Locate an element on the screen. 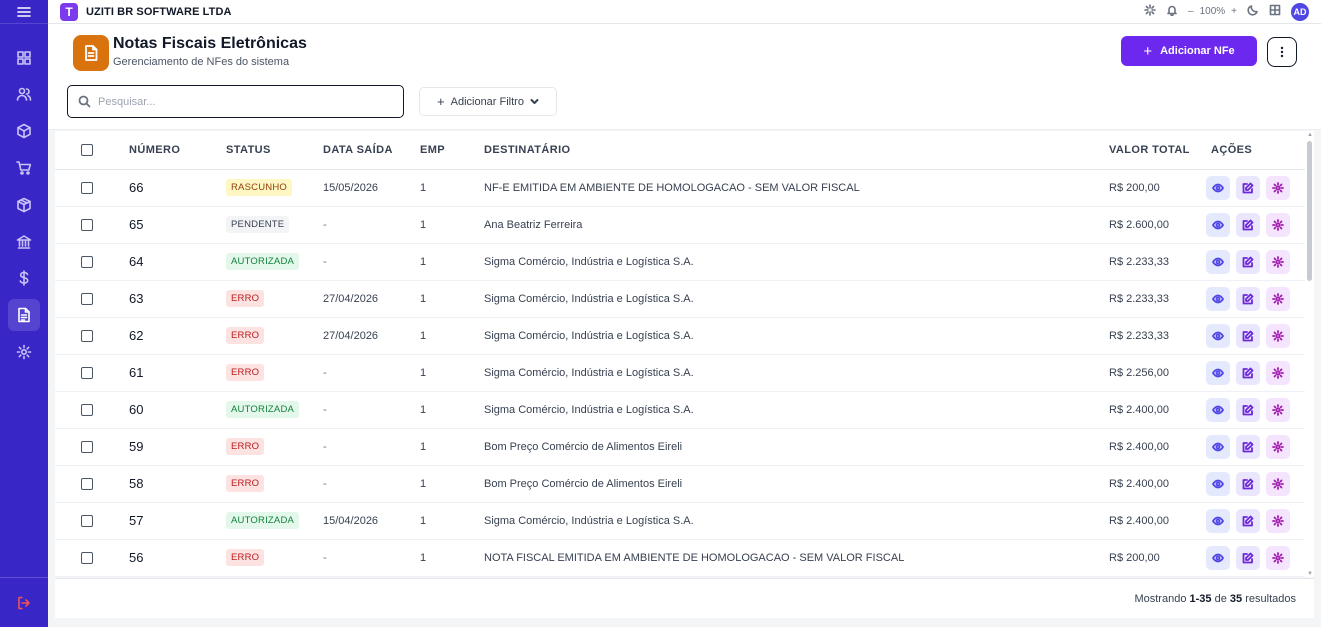  status-badge: ERRO is located at coordinates (245, 446).